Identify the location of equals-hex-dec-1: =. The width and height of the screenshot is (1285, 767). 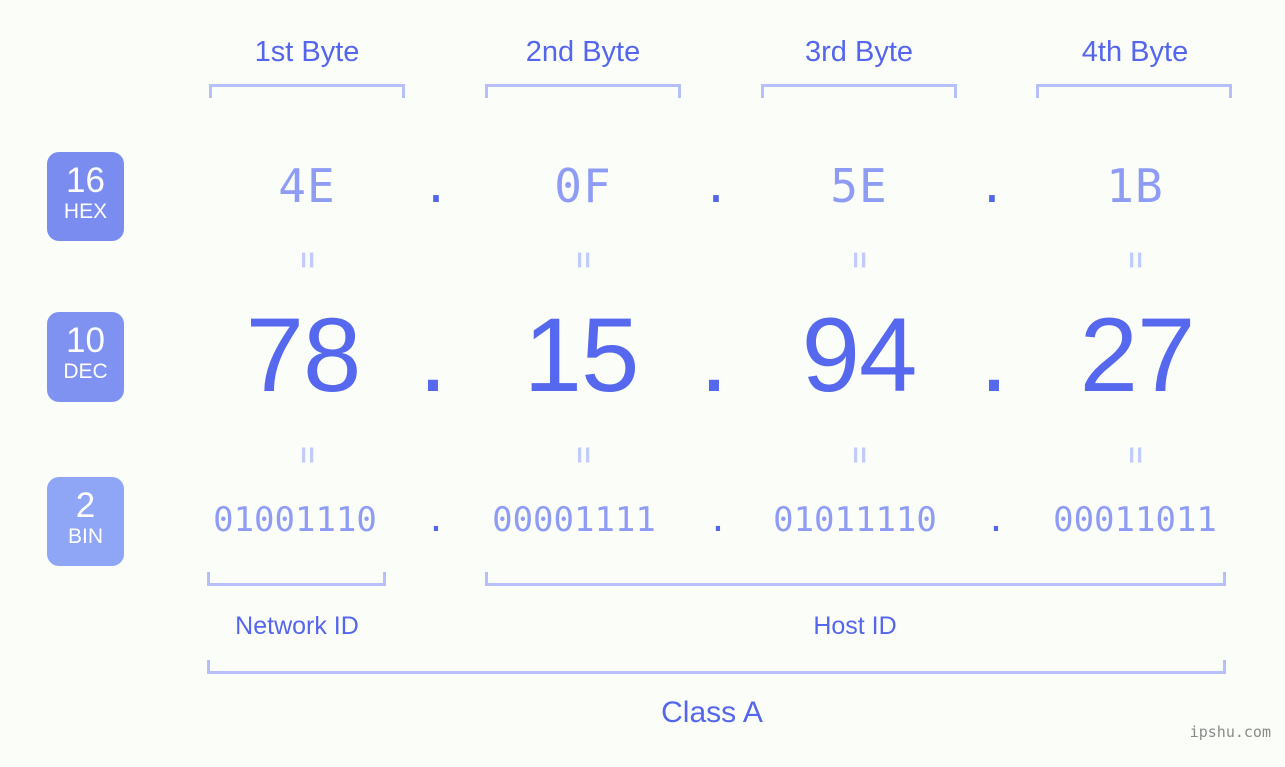
(307, 260).